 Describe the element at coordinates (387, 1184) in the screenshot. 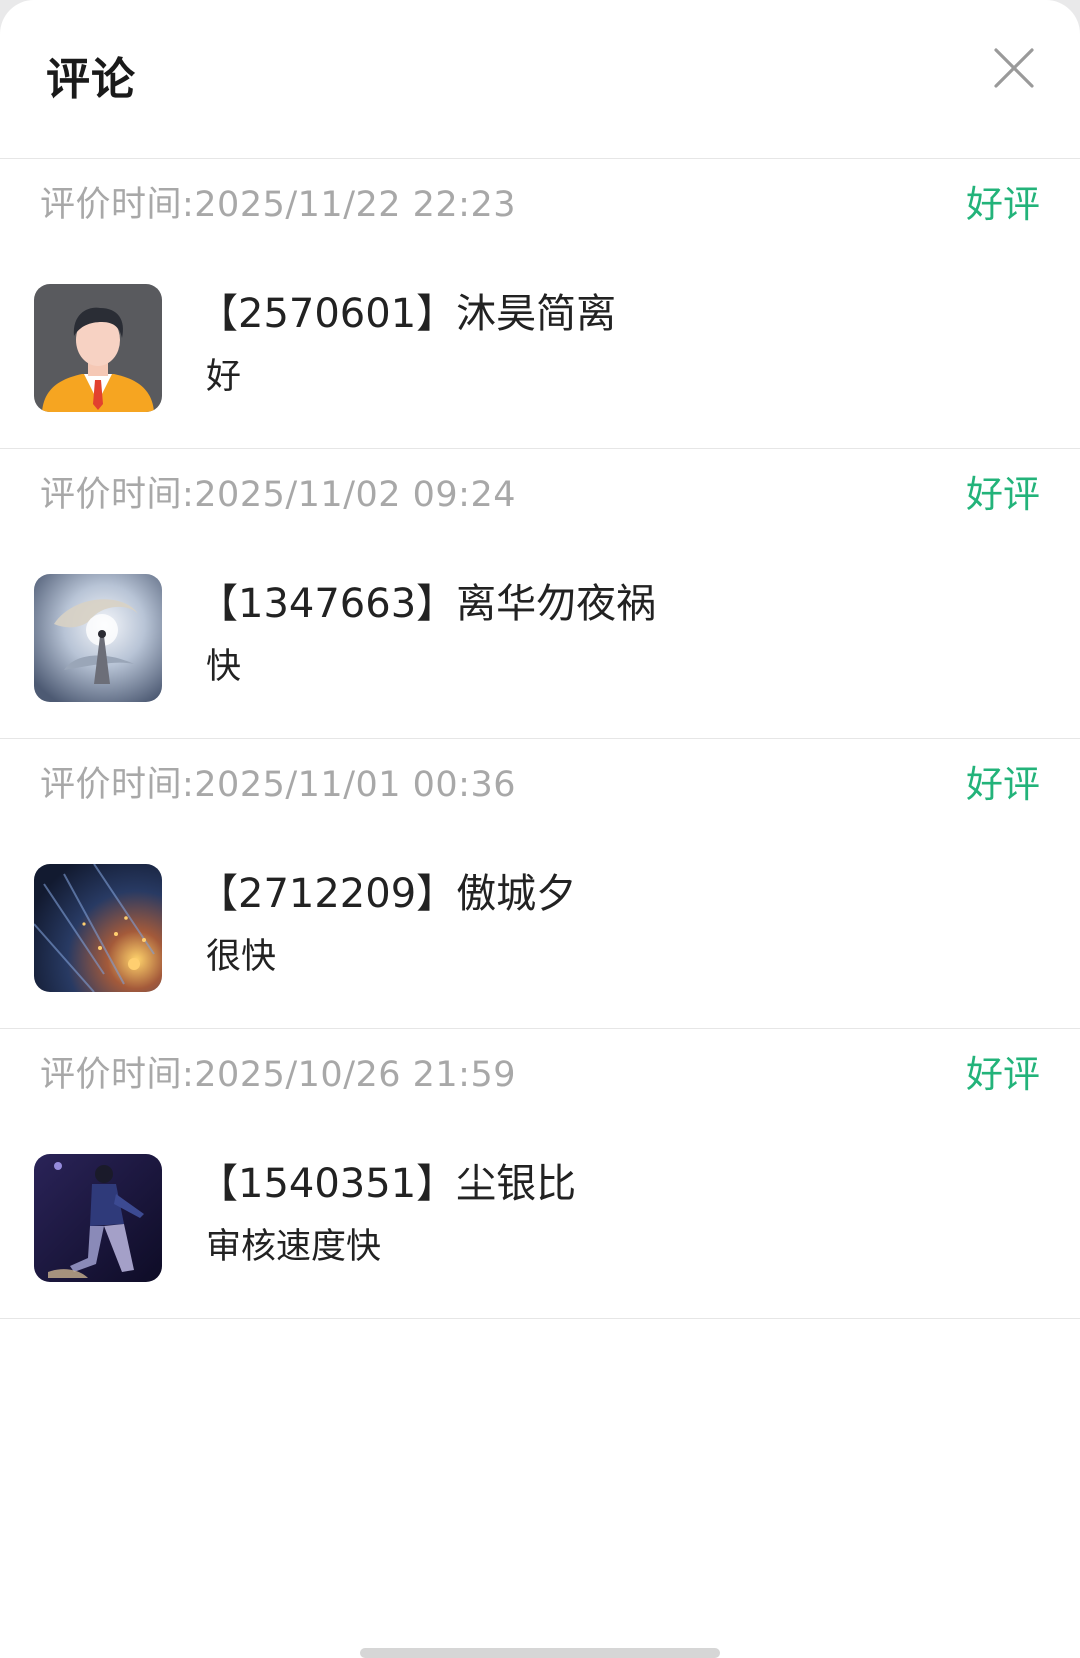

I see `review-username: 【1540351】尘银比` at that location.